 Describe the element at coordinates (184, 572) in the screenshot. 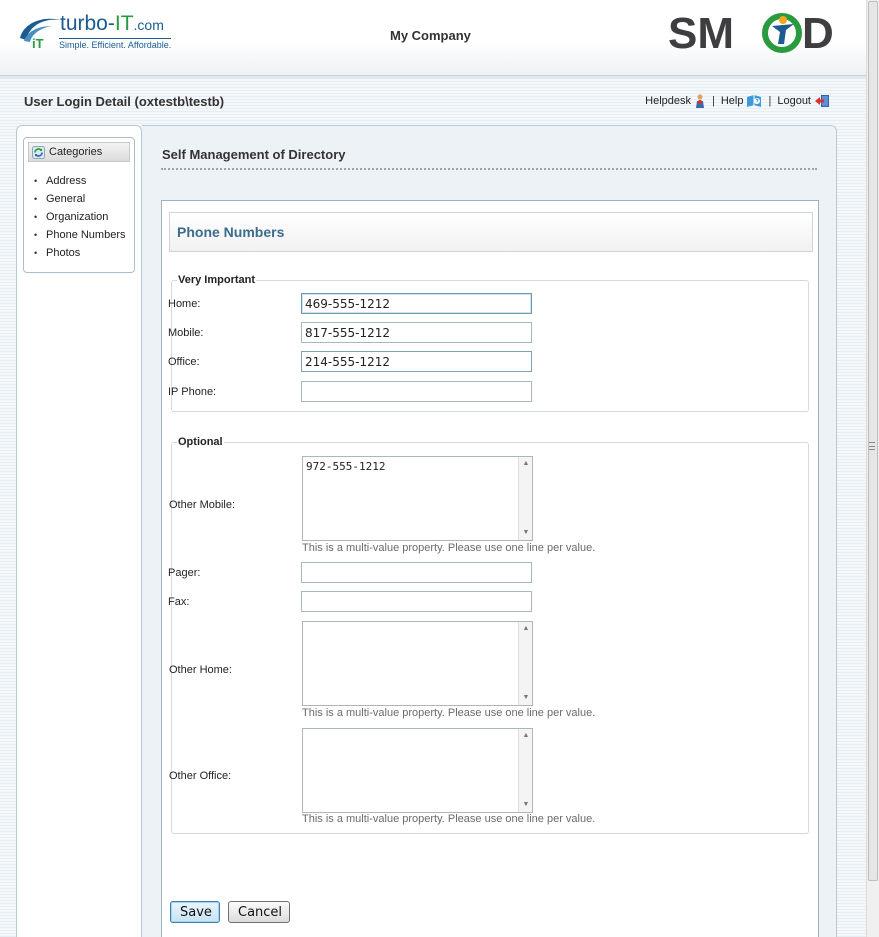

I see `pager-label: Pager:` at that location.